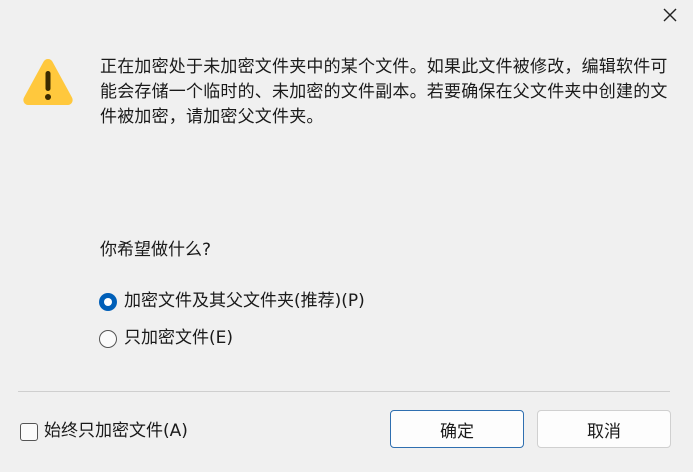 This screenshot has width=693, height=472. What do you see at coordinates (344, 391) in the screenshot?
I see `divider` at bounding box center [344, 391].